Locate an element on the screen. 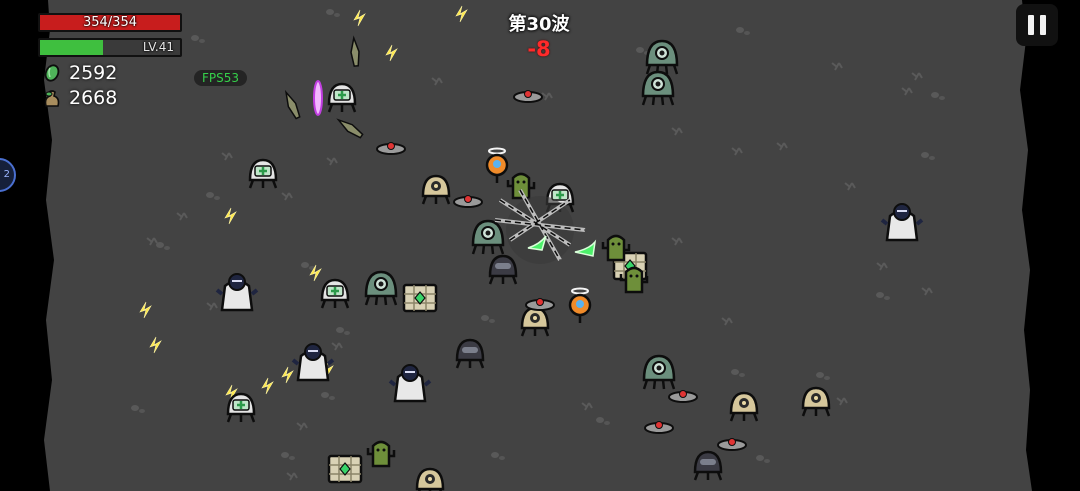  health-text: 354/354 is located at coordinates (109, 22).